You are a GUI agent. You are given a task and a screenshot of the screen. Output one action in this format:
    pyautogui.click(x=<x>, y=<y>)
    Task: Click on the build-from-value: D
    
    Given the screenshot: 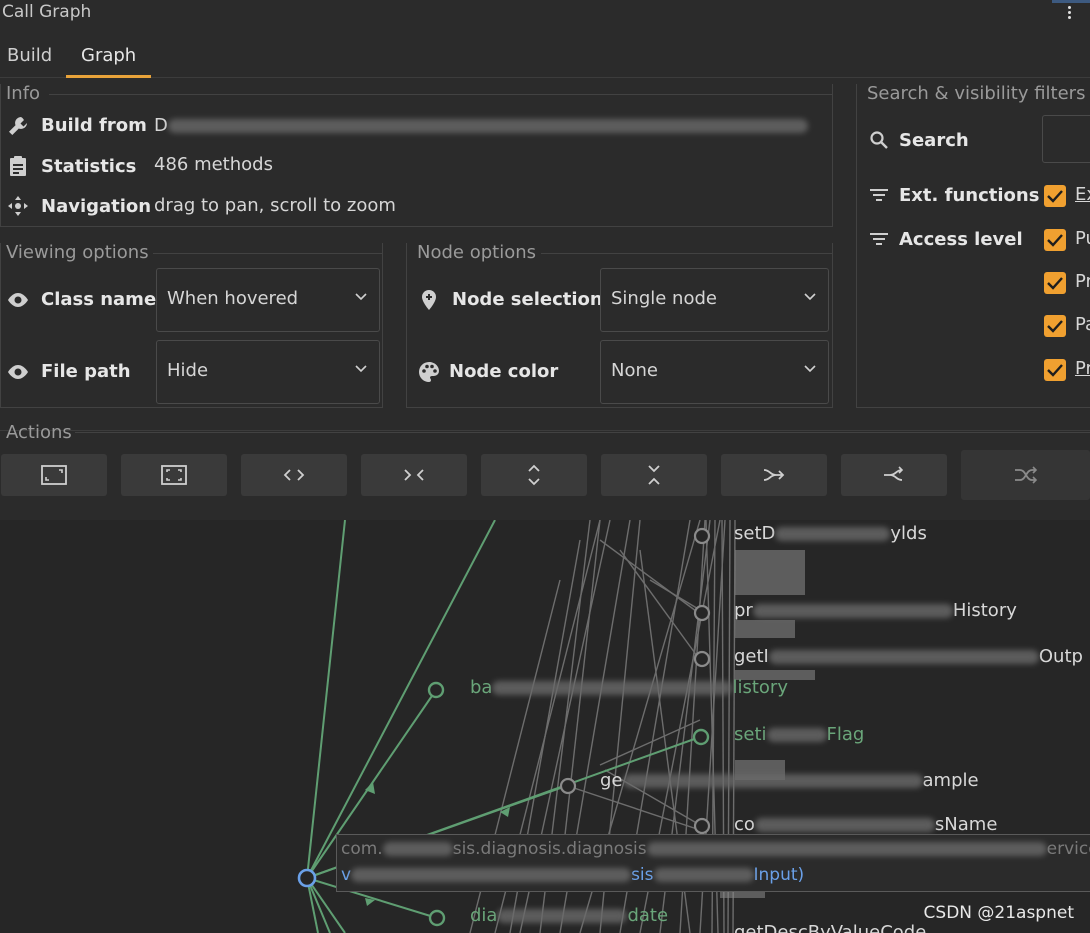 What is the action you would take?
    pyautogui.click(x=481, y=125)
    